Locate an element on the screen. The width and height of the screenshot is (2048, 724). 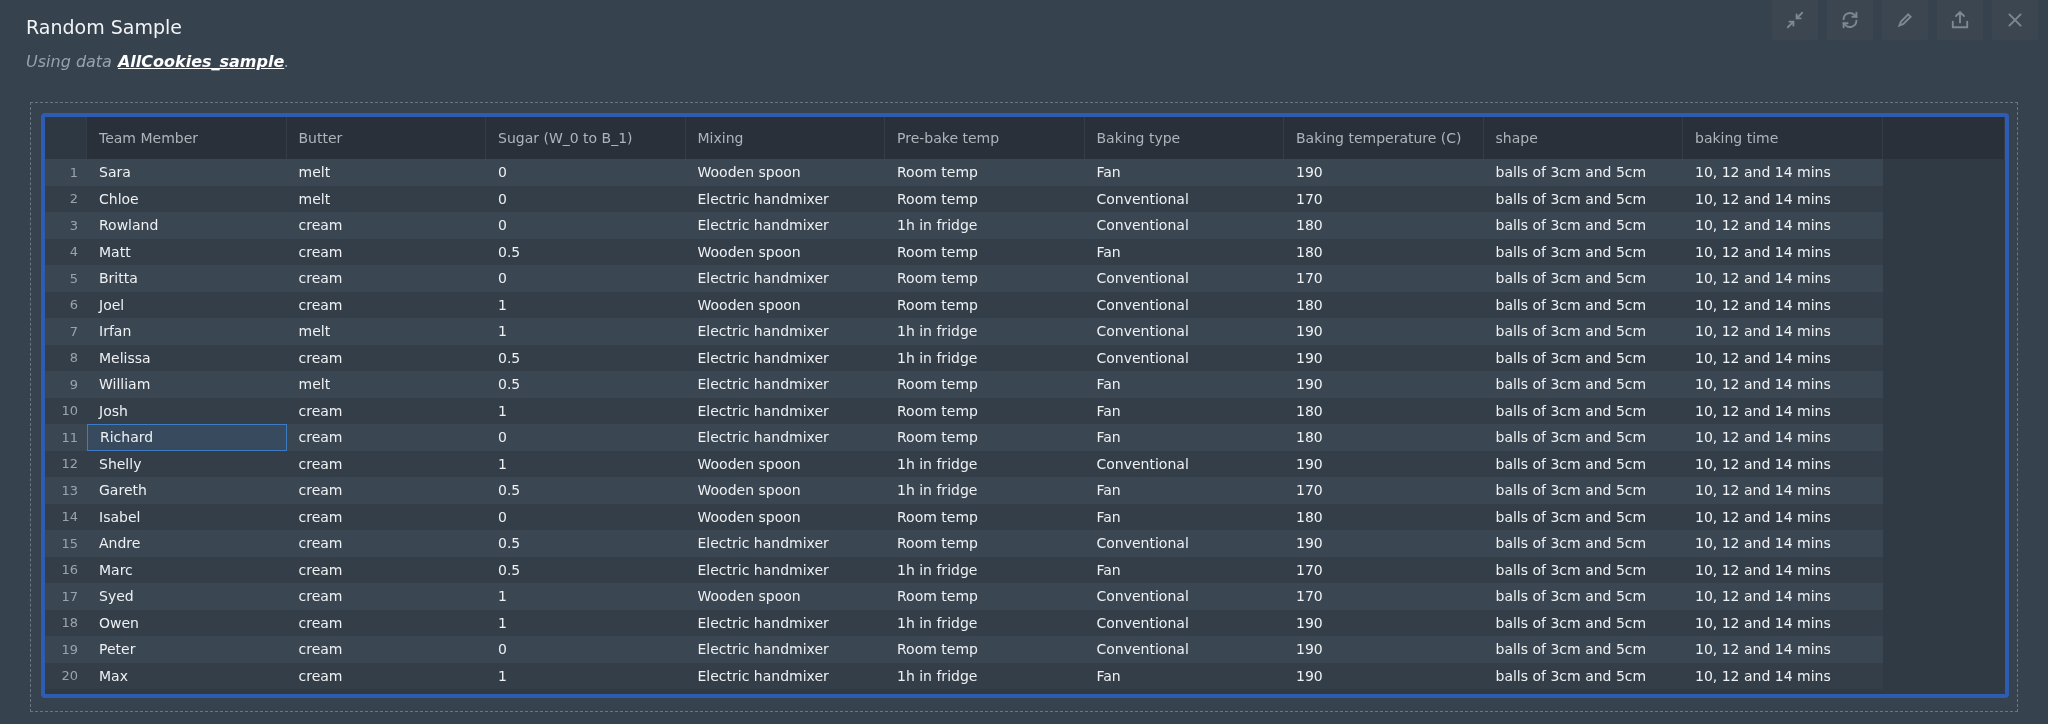
table-cell: Max is located at coordinates (187, 675).